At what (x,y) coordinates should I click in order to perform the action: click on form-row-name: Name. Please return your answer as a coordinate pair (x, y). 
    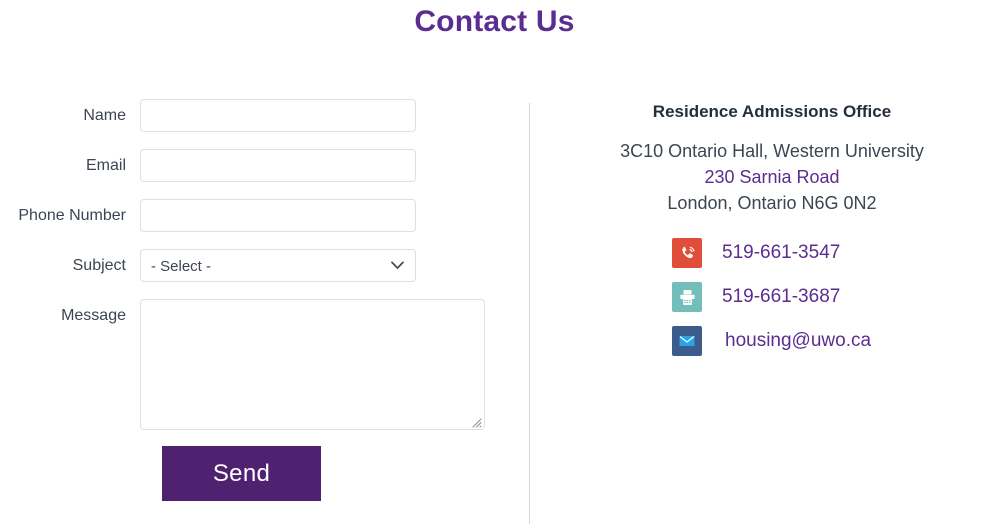
    Looking at the image, I should click on (255, 116).